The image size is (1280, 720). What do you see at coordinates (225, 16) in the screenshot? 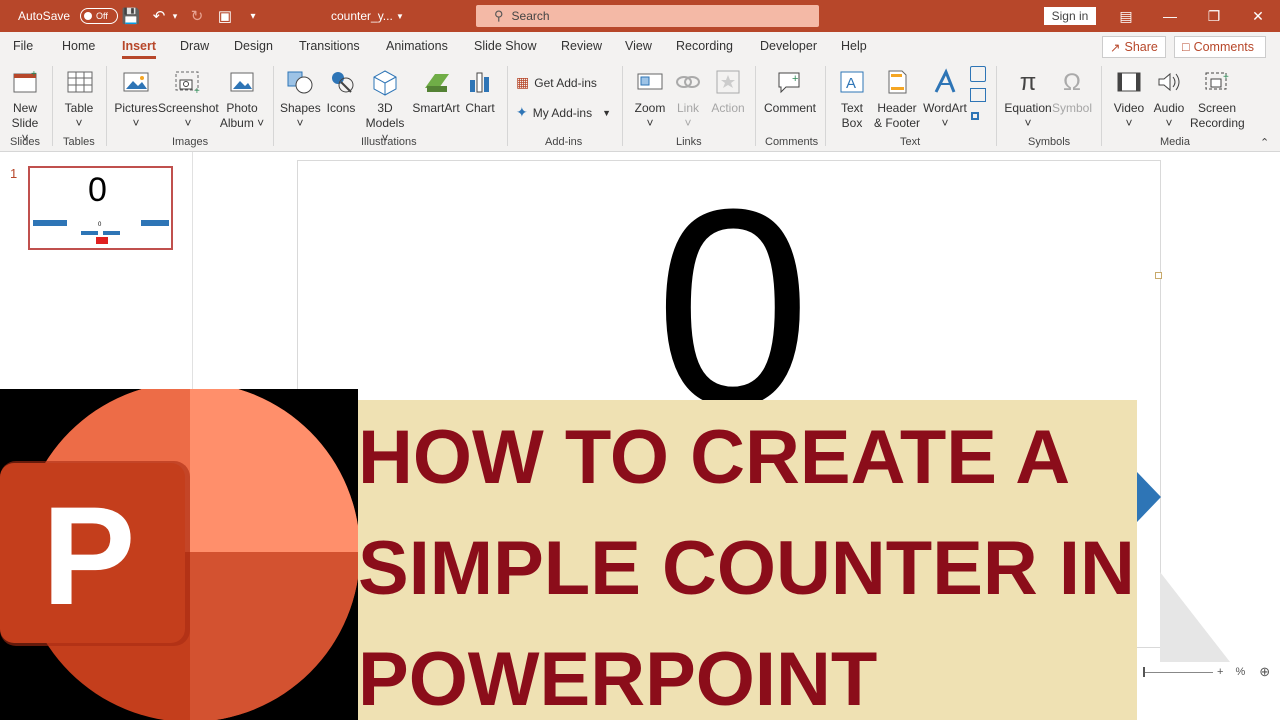
I see `present-icon: ▣` at bounding box center [225, 16].